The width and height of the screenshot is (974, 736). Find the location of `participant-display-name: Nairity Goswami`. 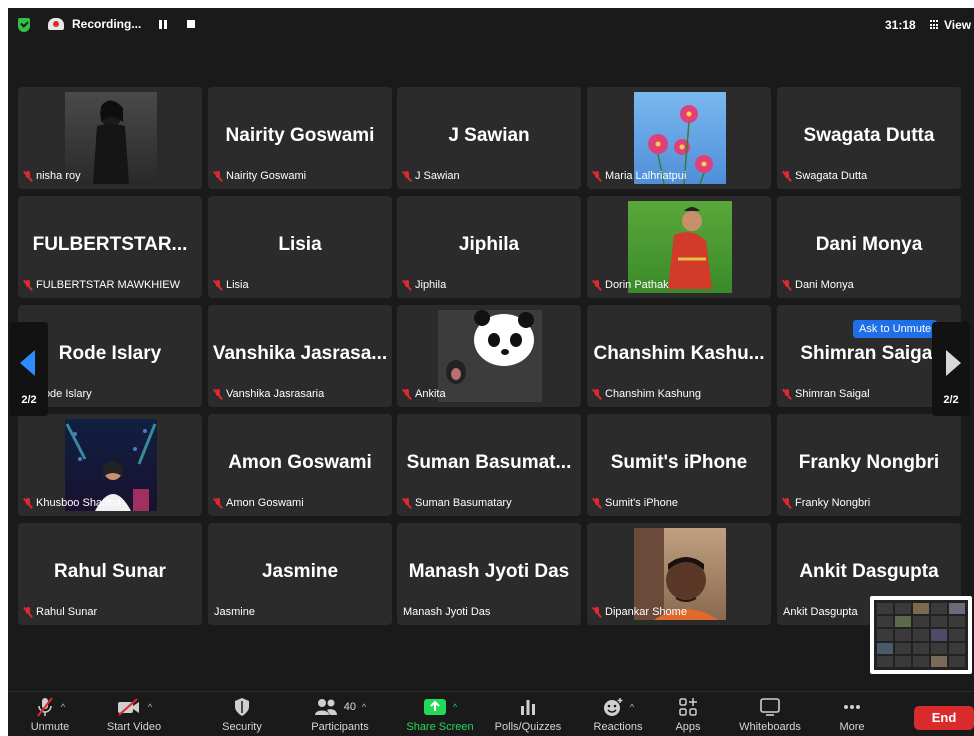

participant-display-name: Nairity Goswami is located at coordinates (300, 135).